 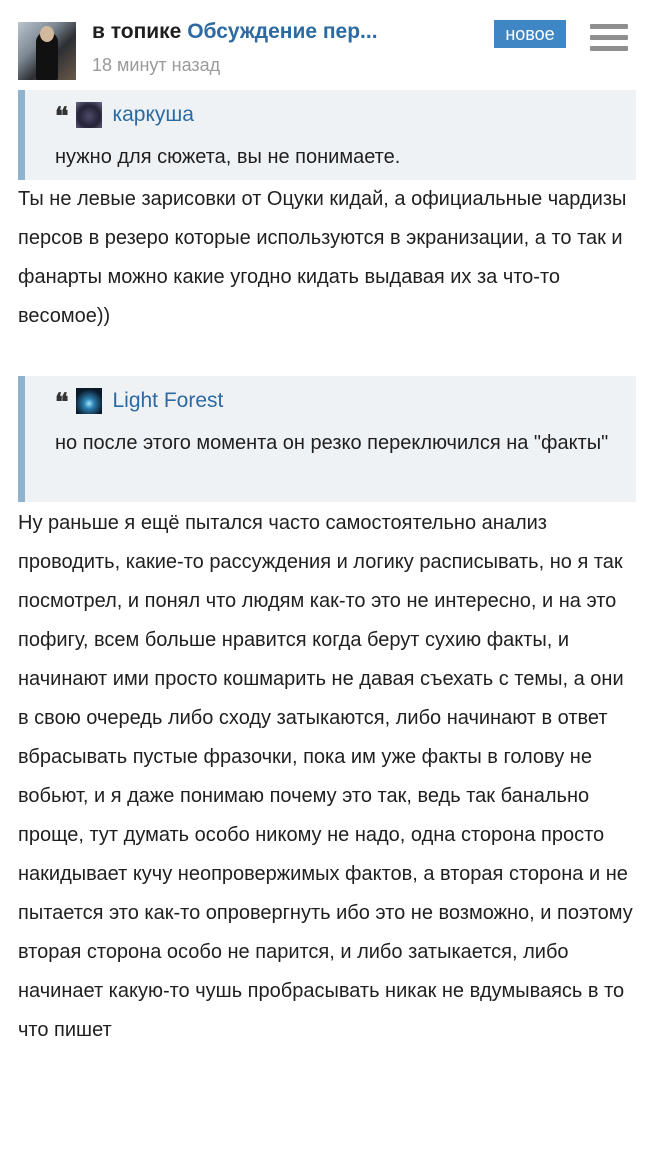 What do you see at coordinates (167, 401) in the screenshot?
I see `quote-author-name: Light Forest` at bounding box center [167, 401].